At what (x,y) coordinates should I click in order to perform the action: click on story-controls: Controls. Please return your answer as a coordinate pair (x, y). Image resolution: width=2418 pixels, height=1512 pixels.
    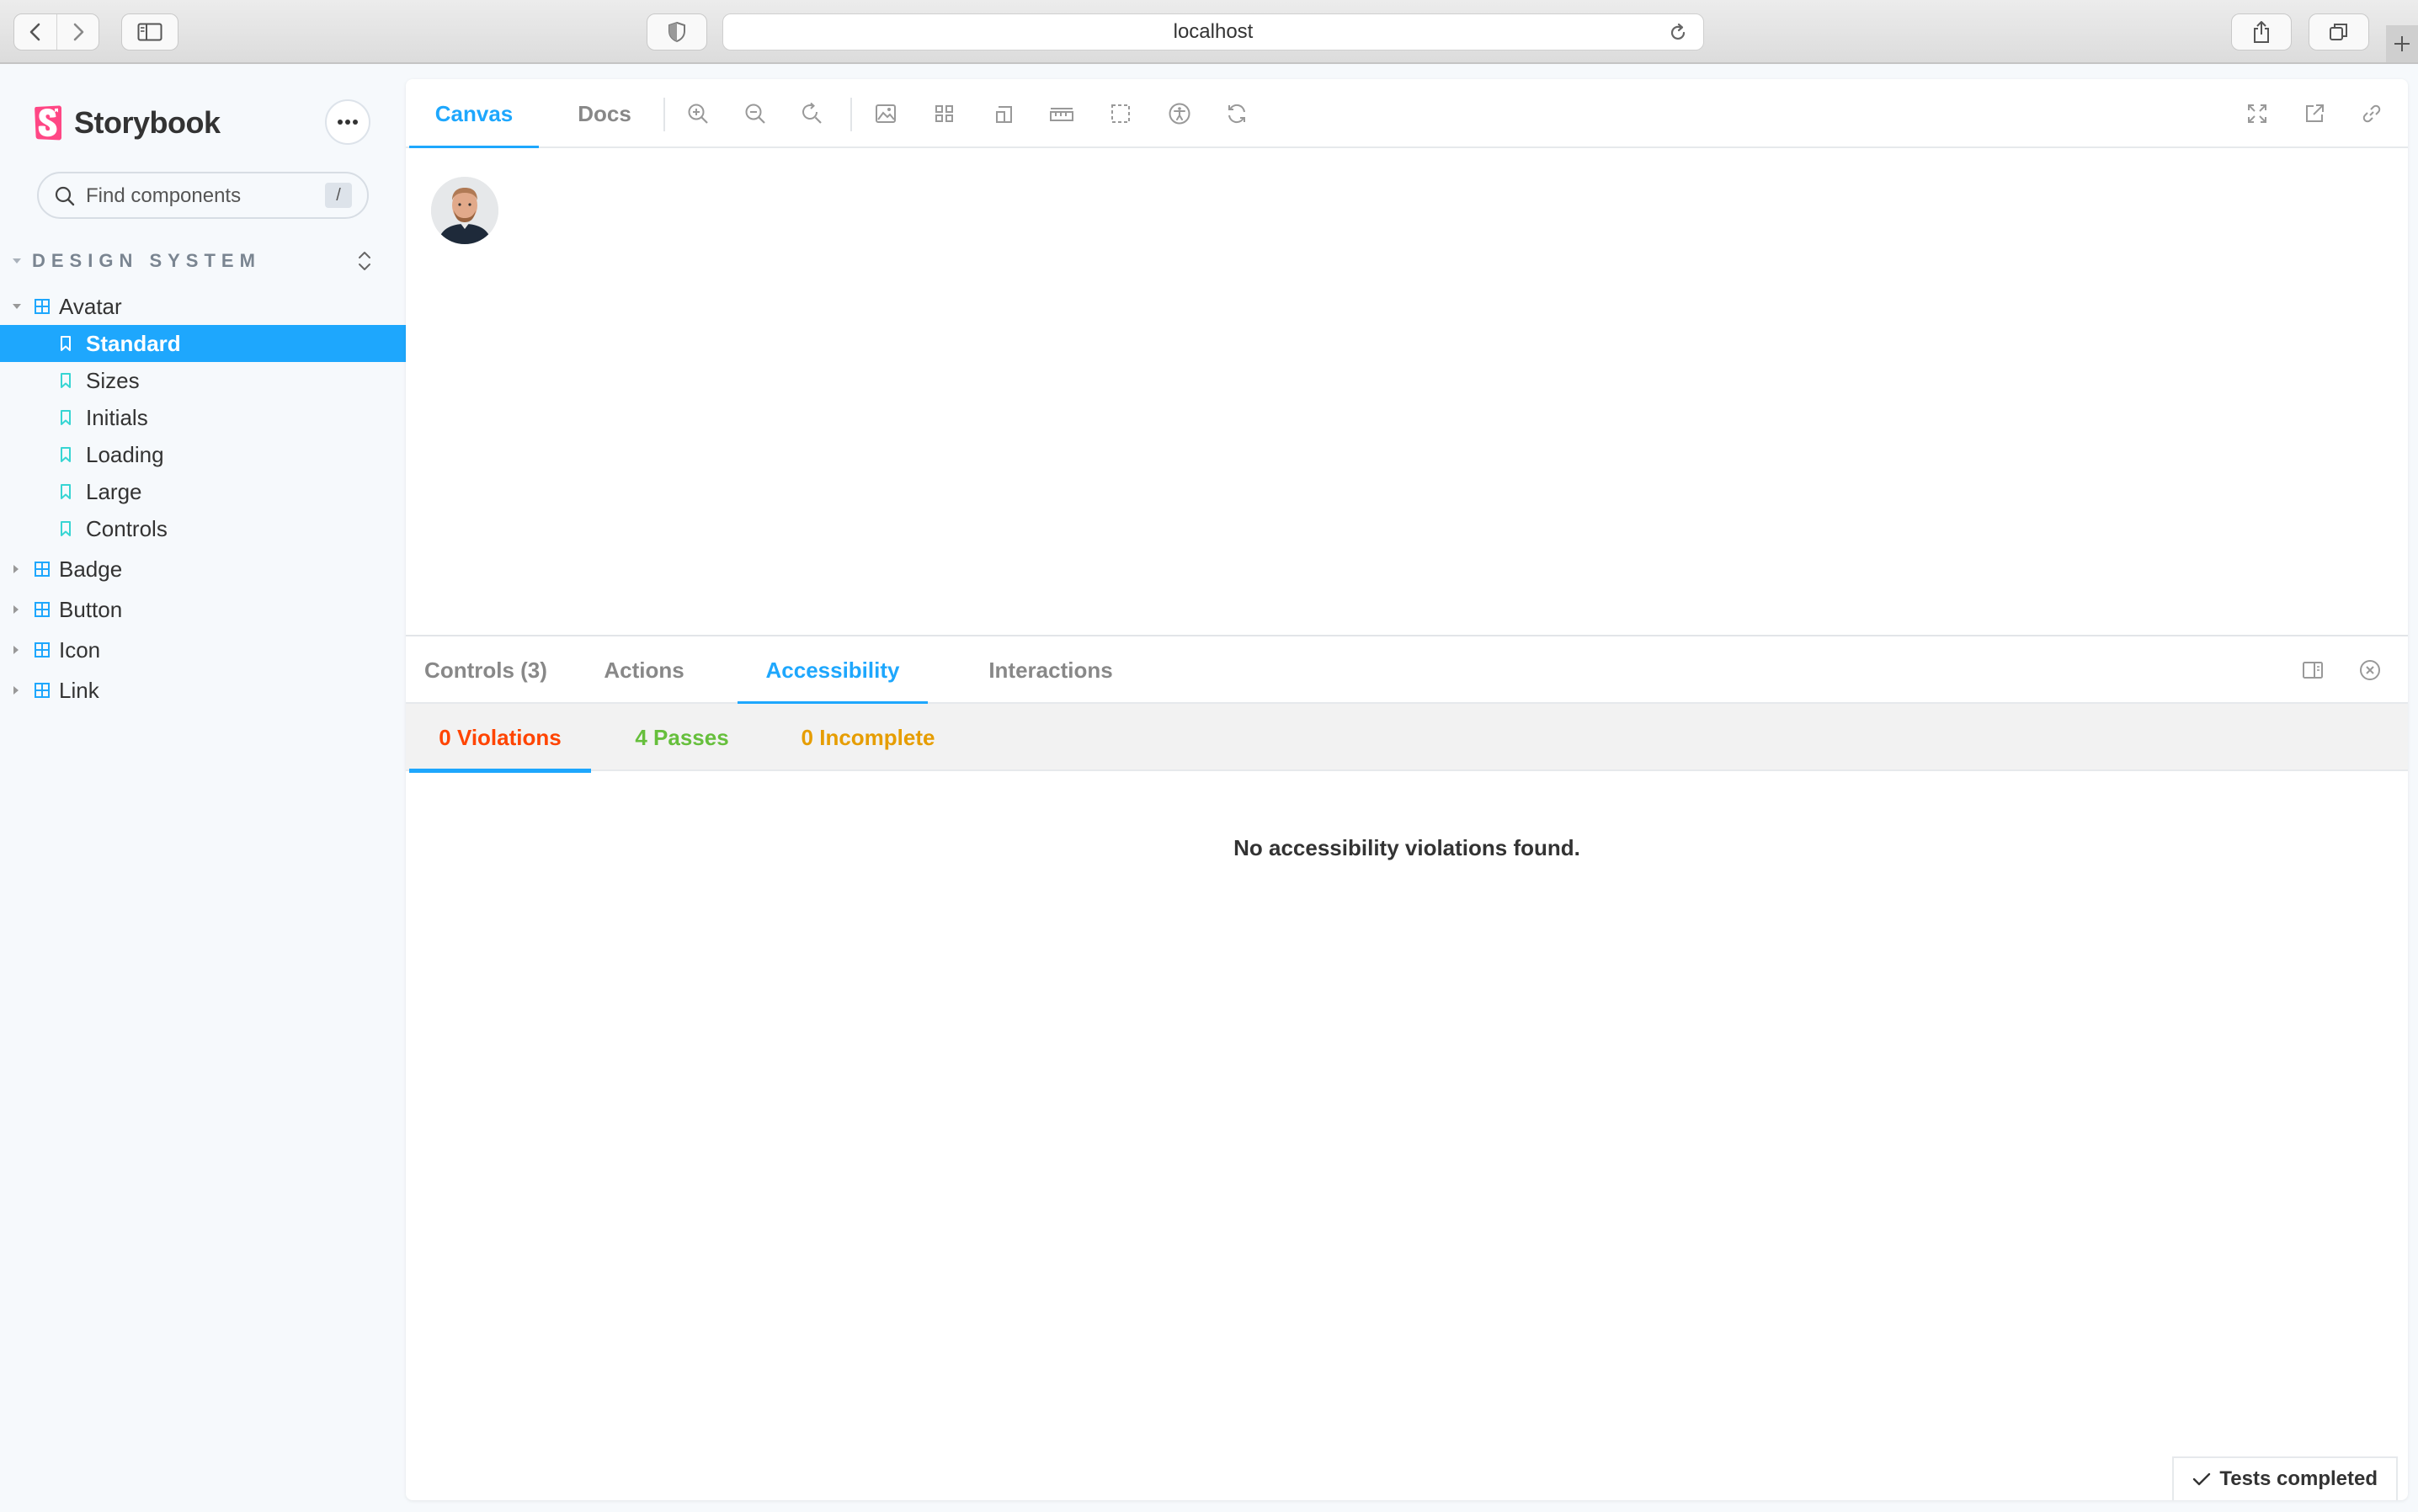
    Looking at the image, I should click on (203, 529).